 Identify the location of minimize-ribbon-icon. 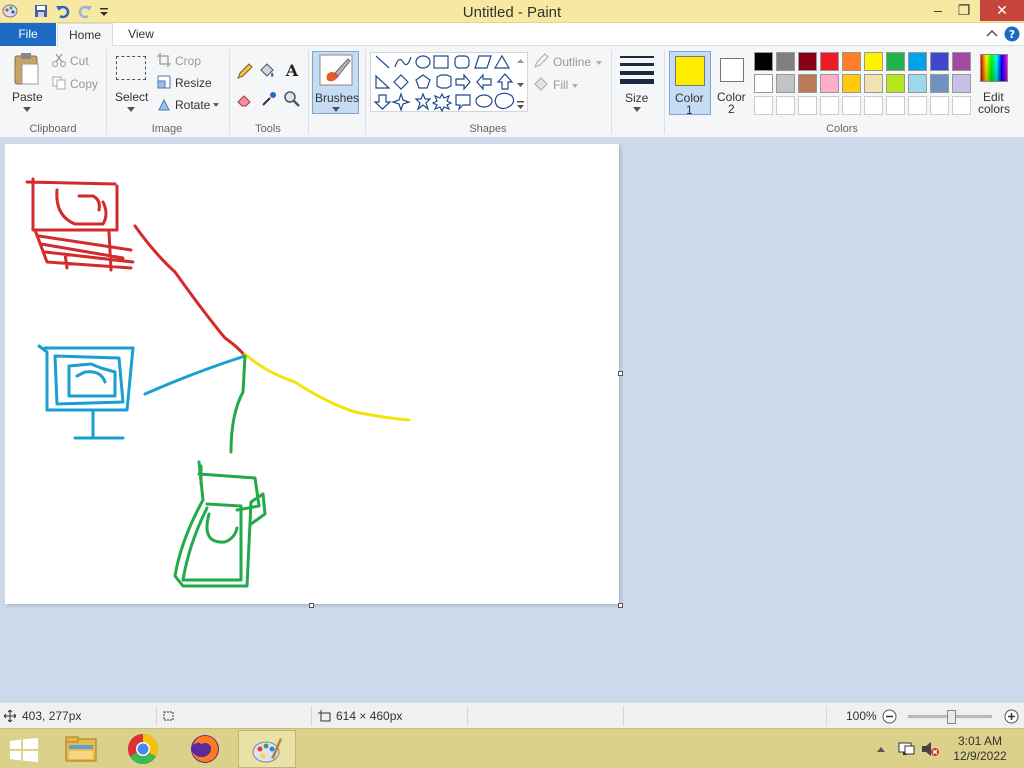
(992, 34).